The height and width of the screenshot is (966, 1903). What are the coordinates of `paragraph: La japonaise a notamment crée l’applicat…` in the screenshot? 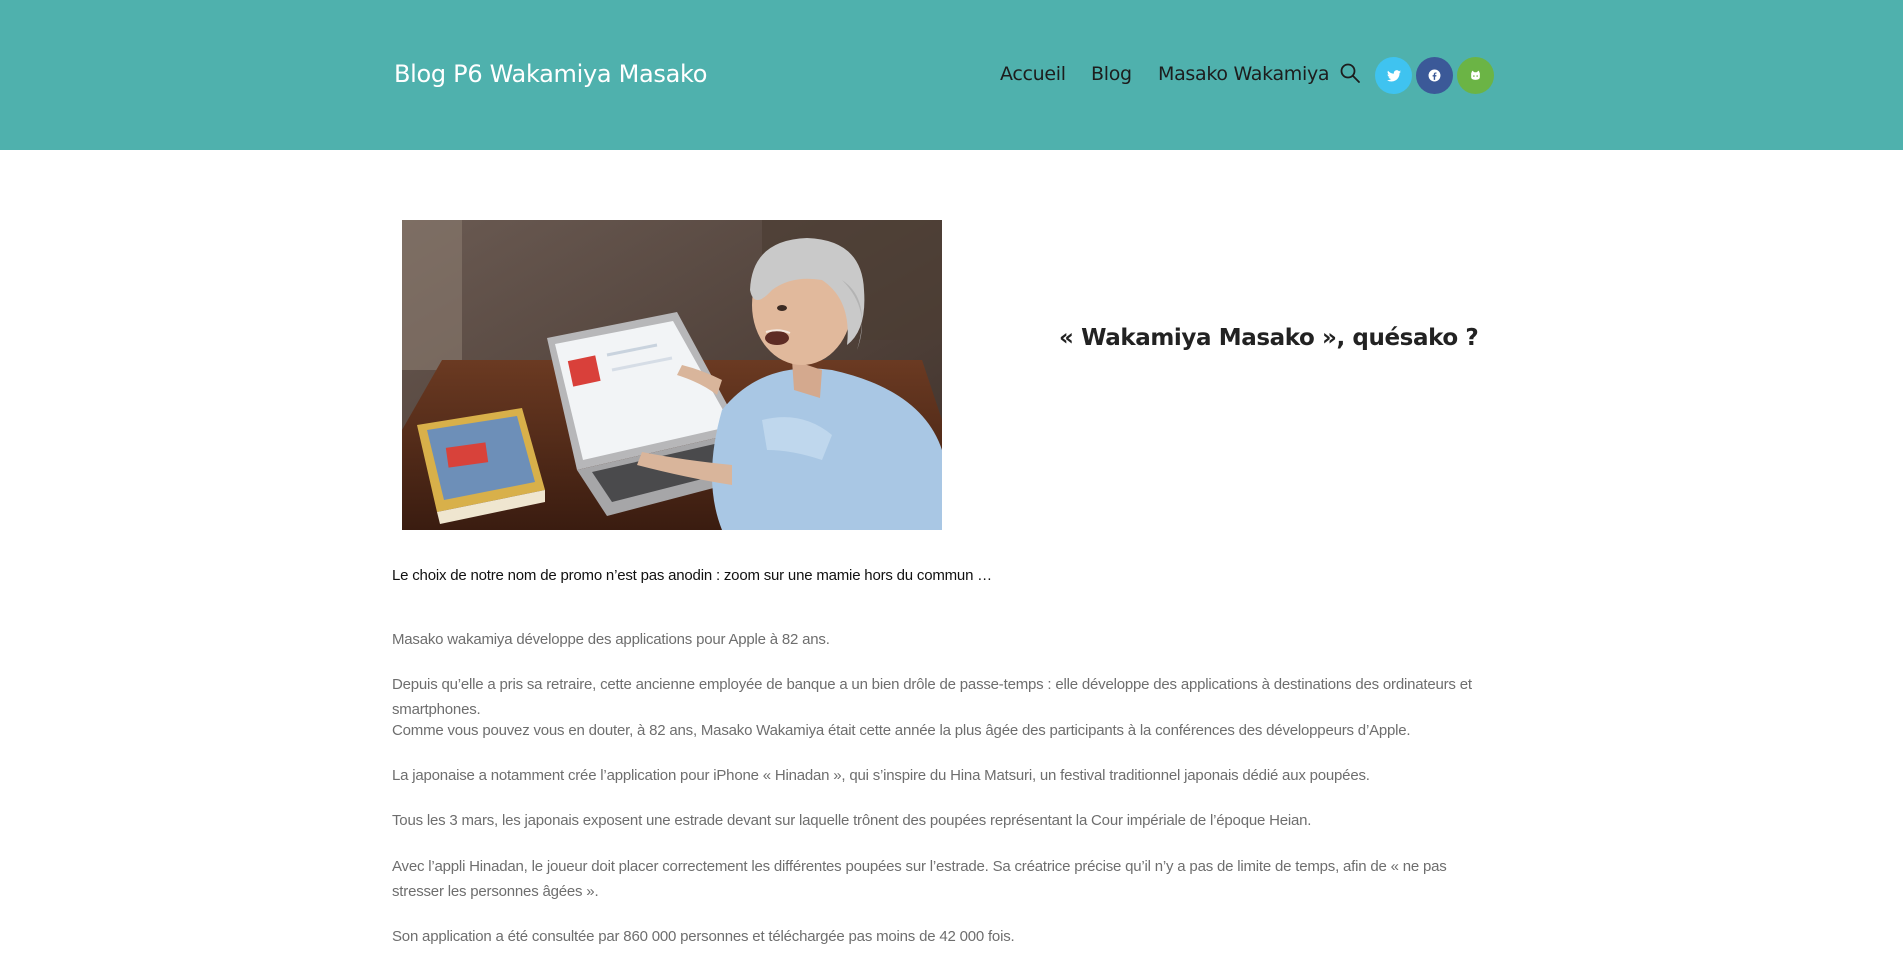 It's located at (881, 775).